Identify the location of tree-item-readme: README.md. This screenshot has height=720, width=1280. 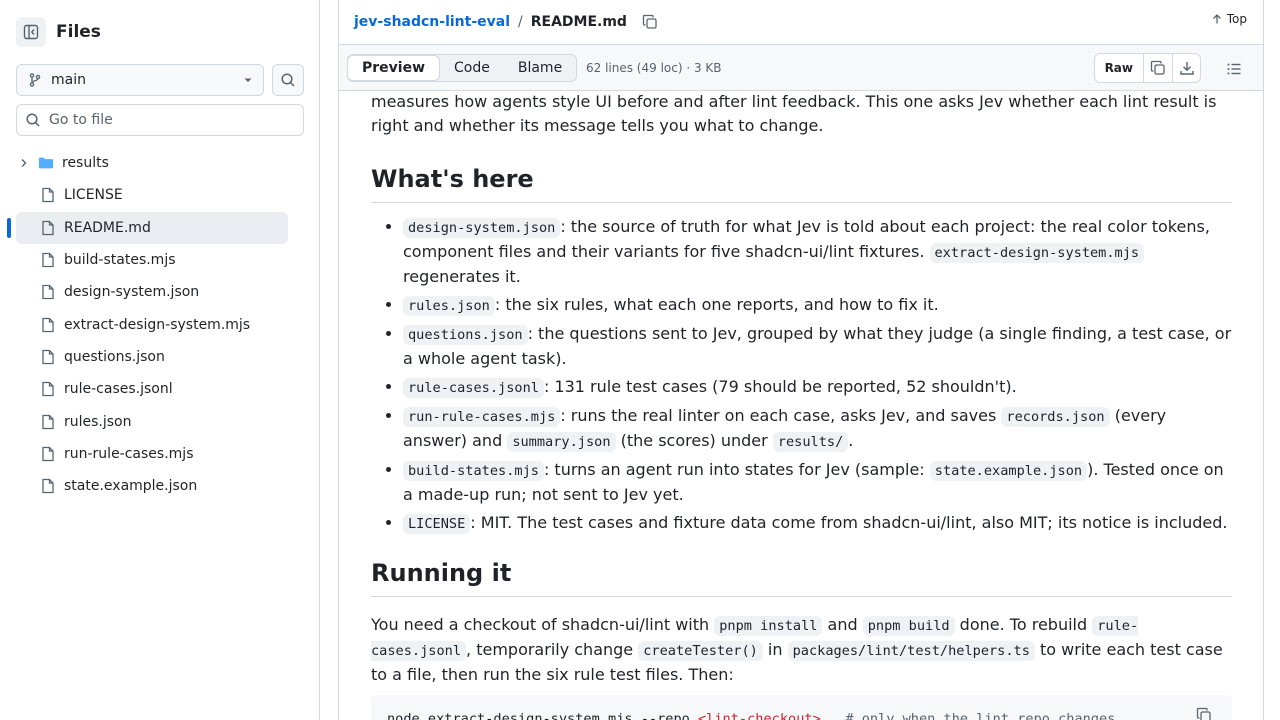
(147, 227).